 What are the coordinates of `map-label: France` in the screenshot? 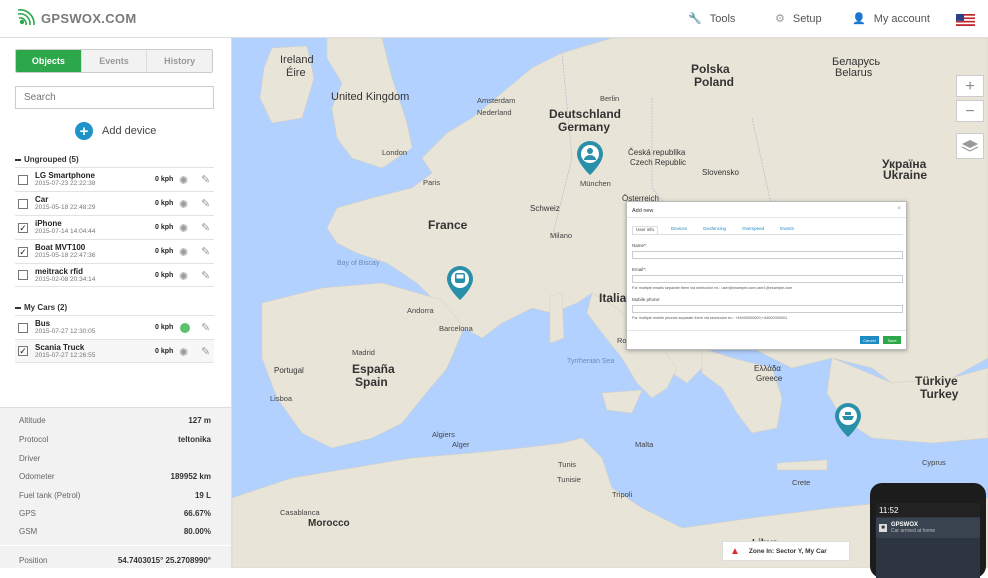 It's located at (448, 225).